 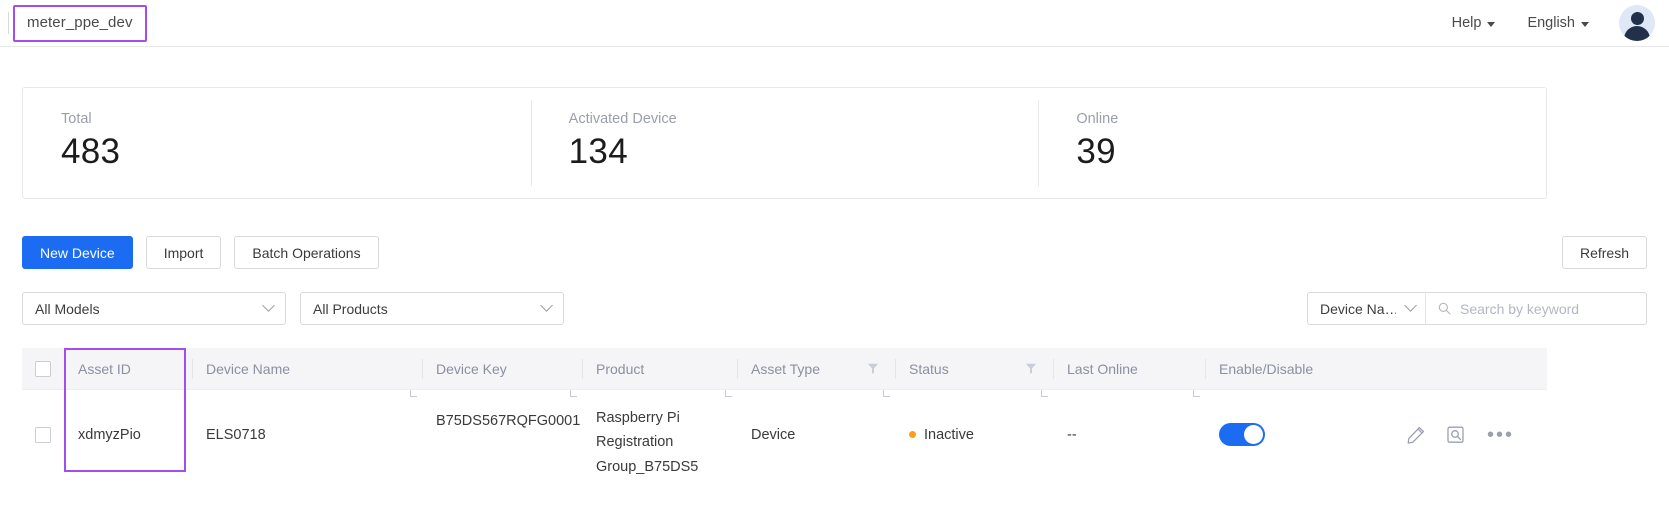 I want to click on products-filter-select: All Products, so click(x=432, y=308).